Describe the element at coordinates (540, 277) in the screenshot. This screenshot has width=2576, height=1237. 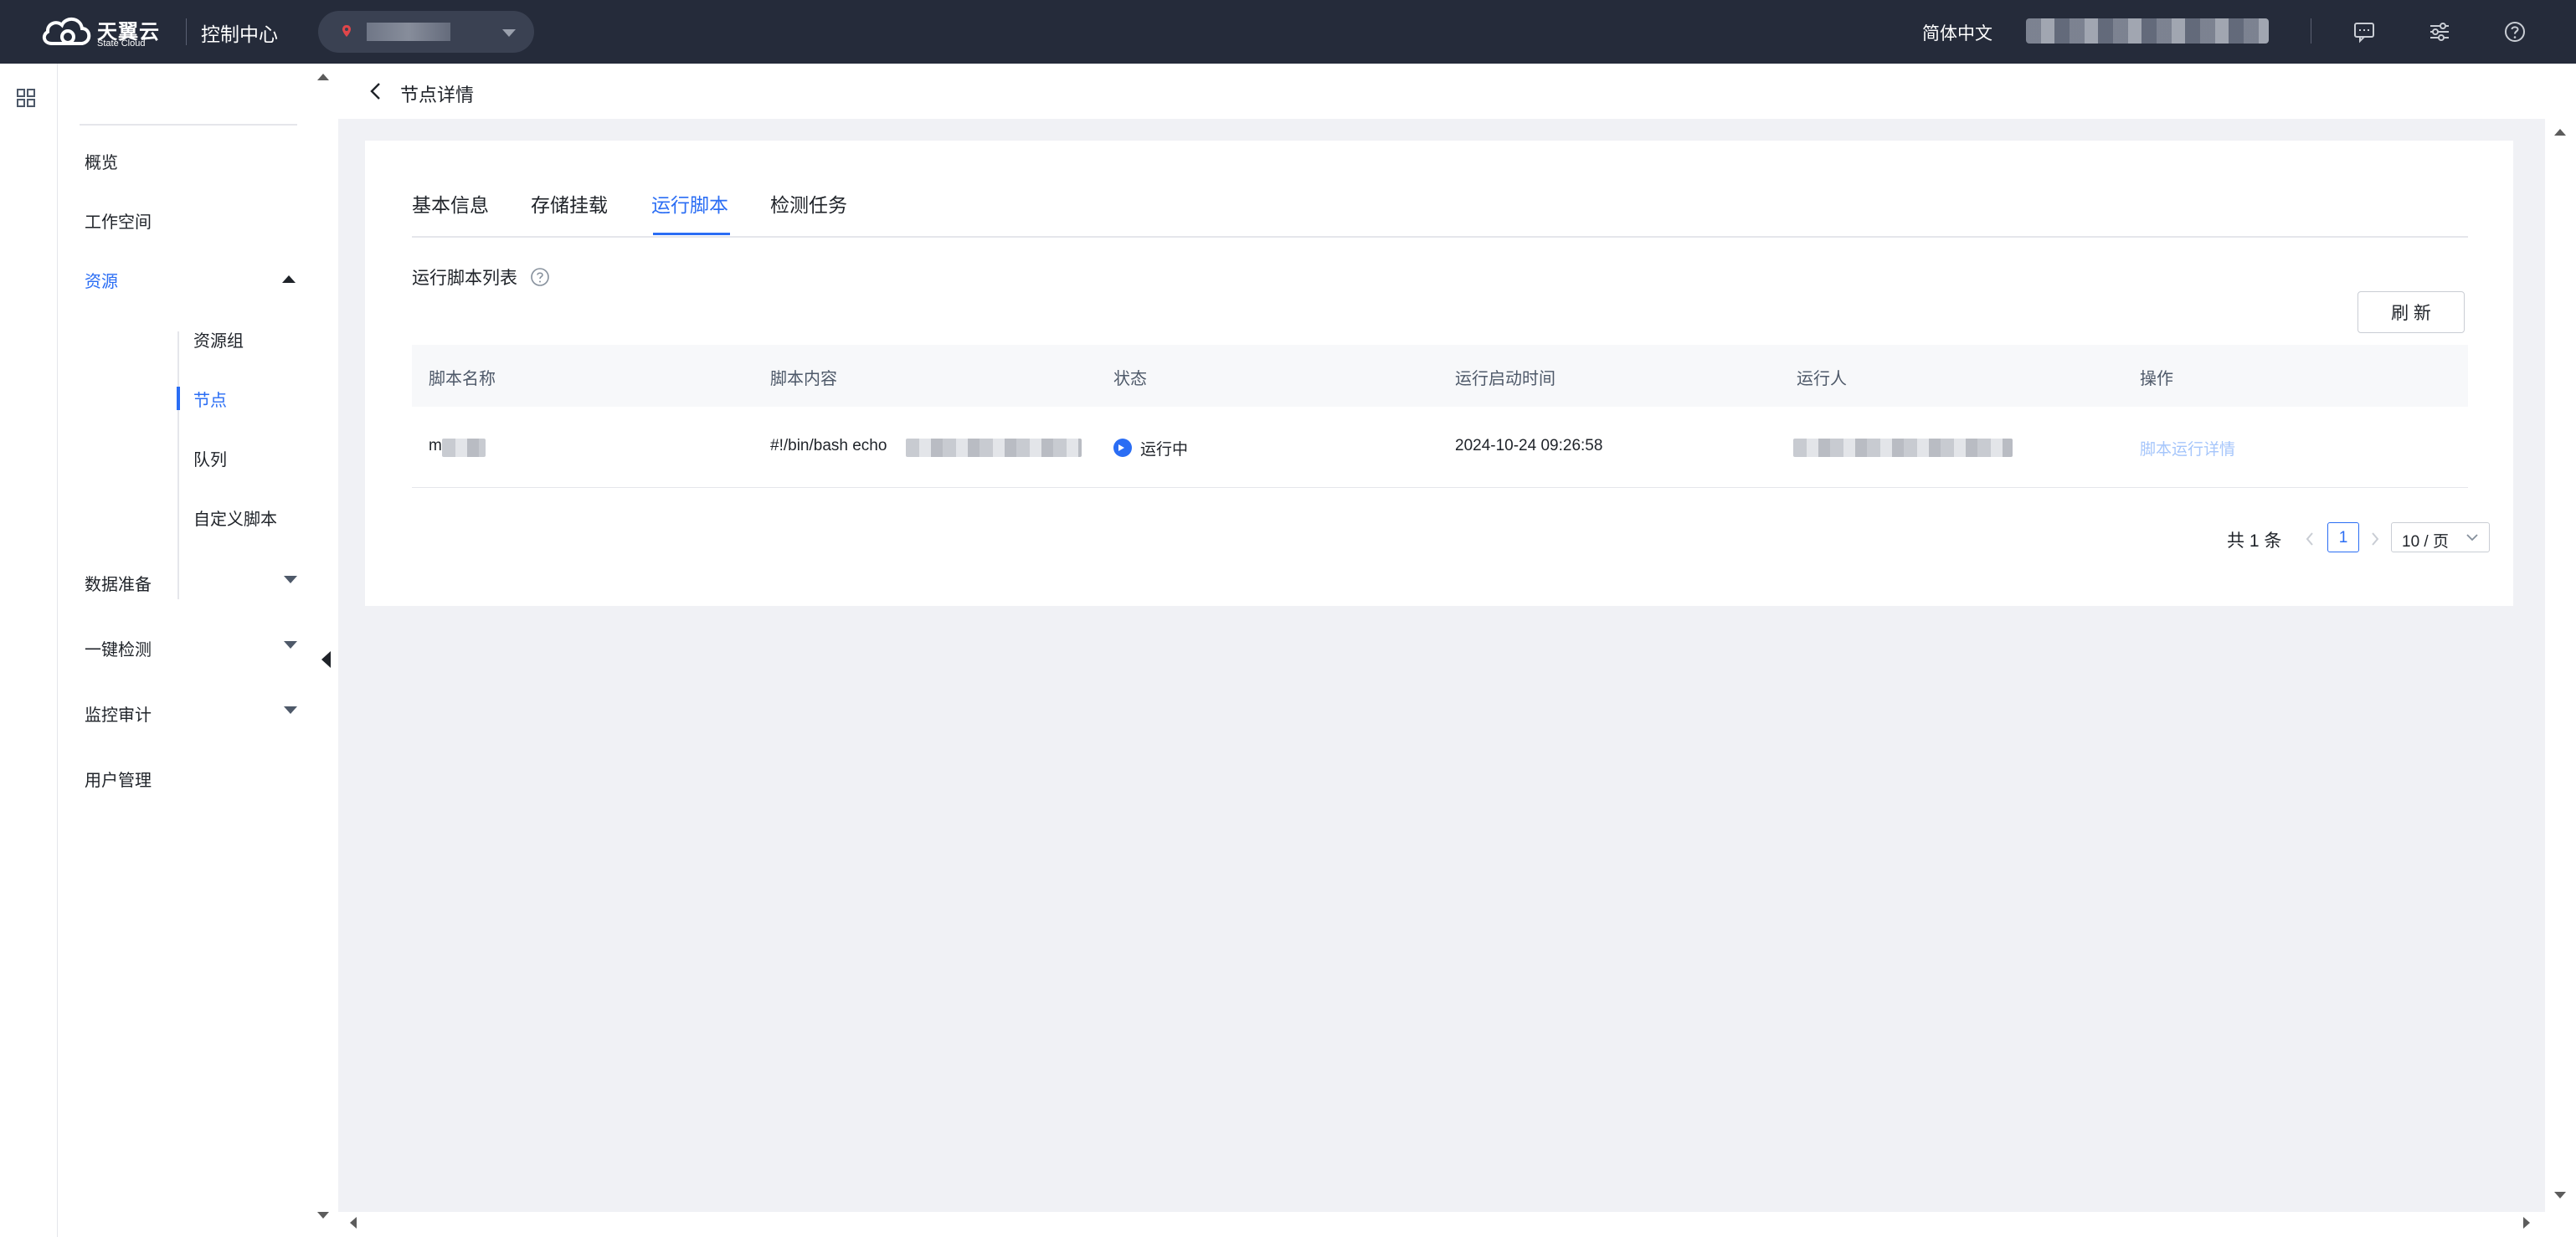
I see `question-circle-icon` at that location.